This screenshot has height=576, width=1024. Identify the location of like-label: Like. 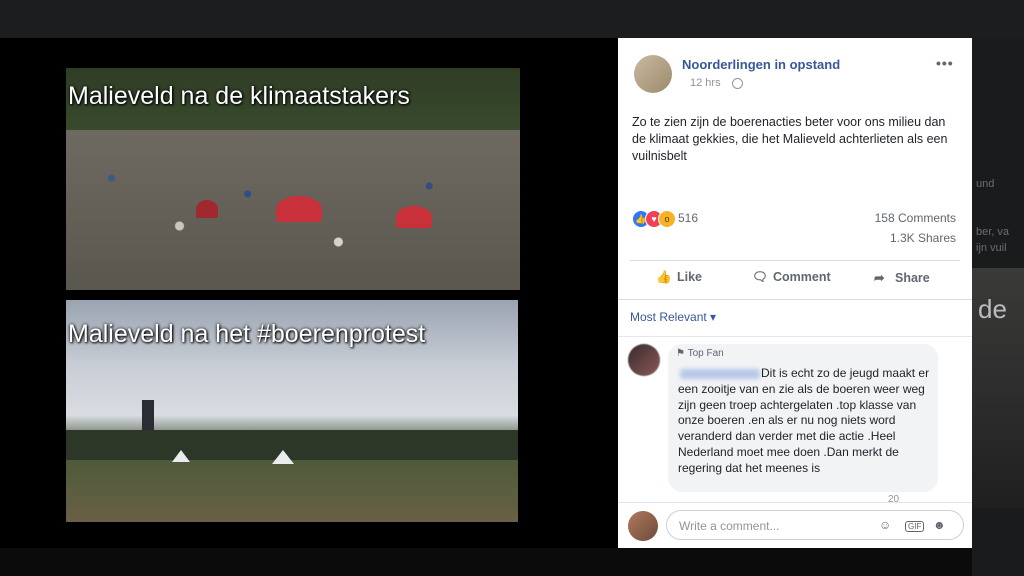
(690, 277).